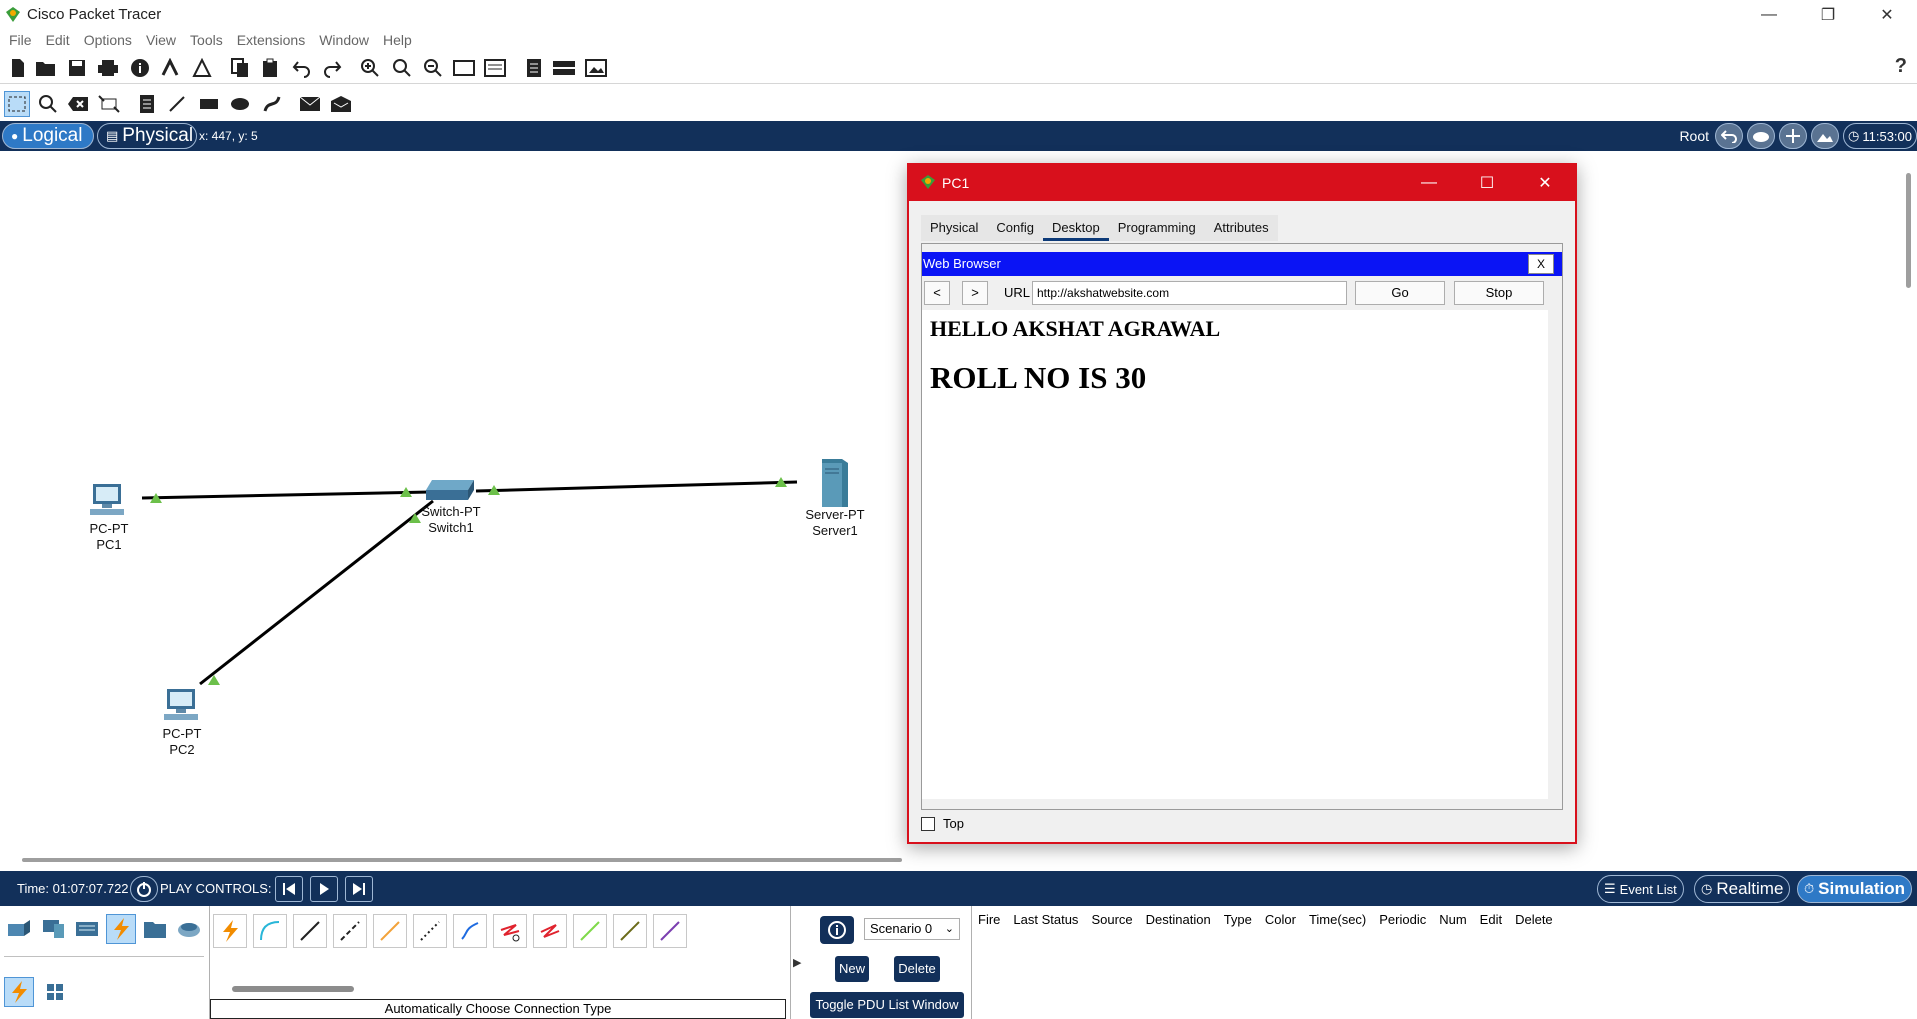 The width and height of the screenshot is (1917, 1019). I want to click on menu-extensions: Extensions, so click(271, 40).